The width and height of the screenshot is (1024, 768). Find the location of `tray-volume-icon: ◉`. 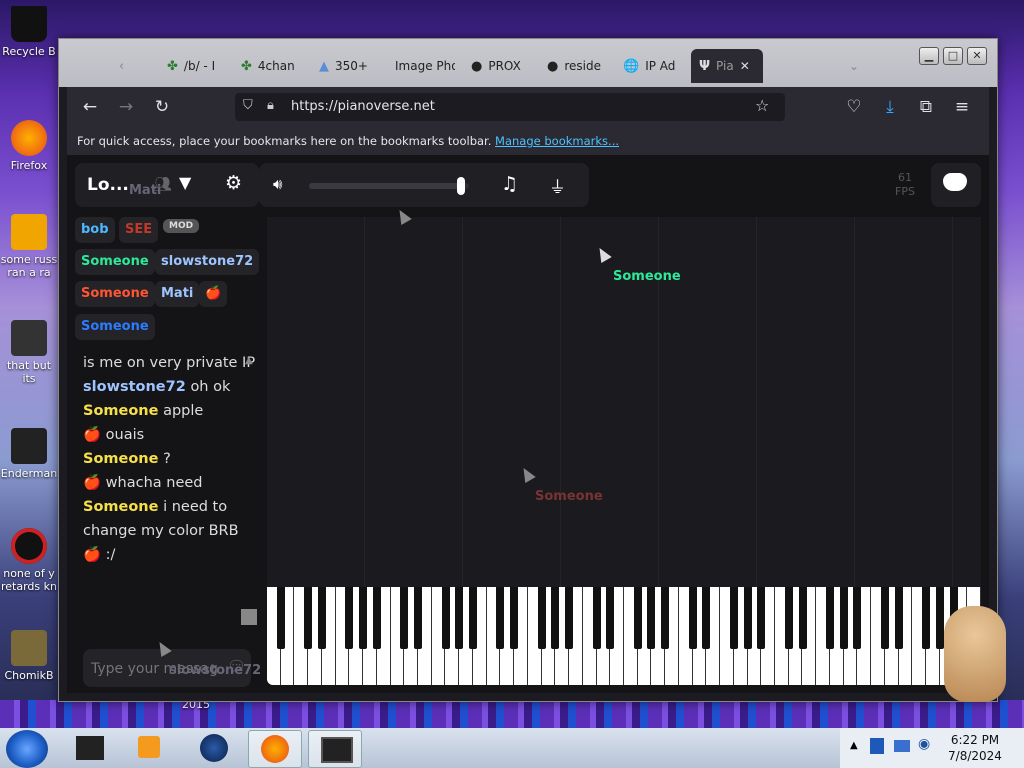

tray-volume-icon: ◉ is located at coordinates (924, 744).